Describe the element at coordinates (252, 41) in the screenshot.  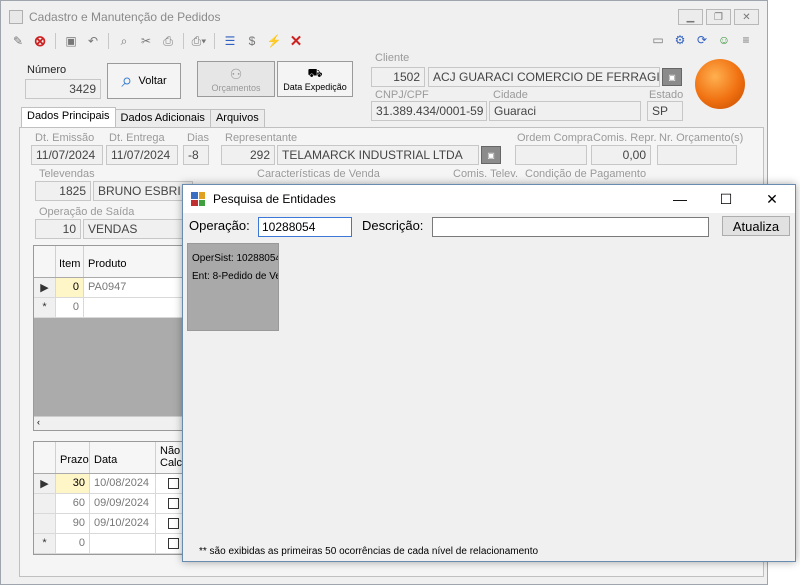
I see `coin-icon: $` at that location.